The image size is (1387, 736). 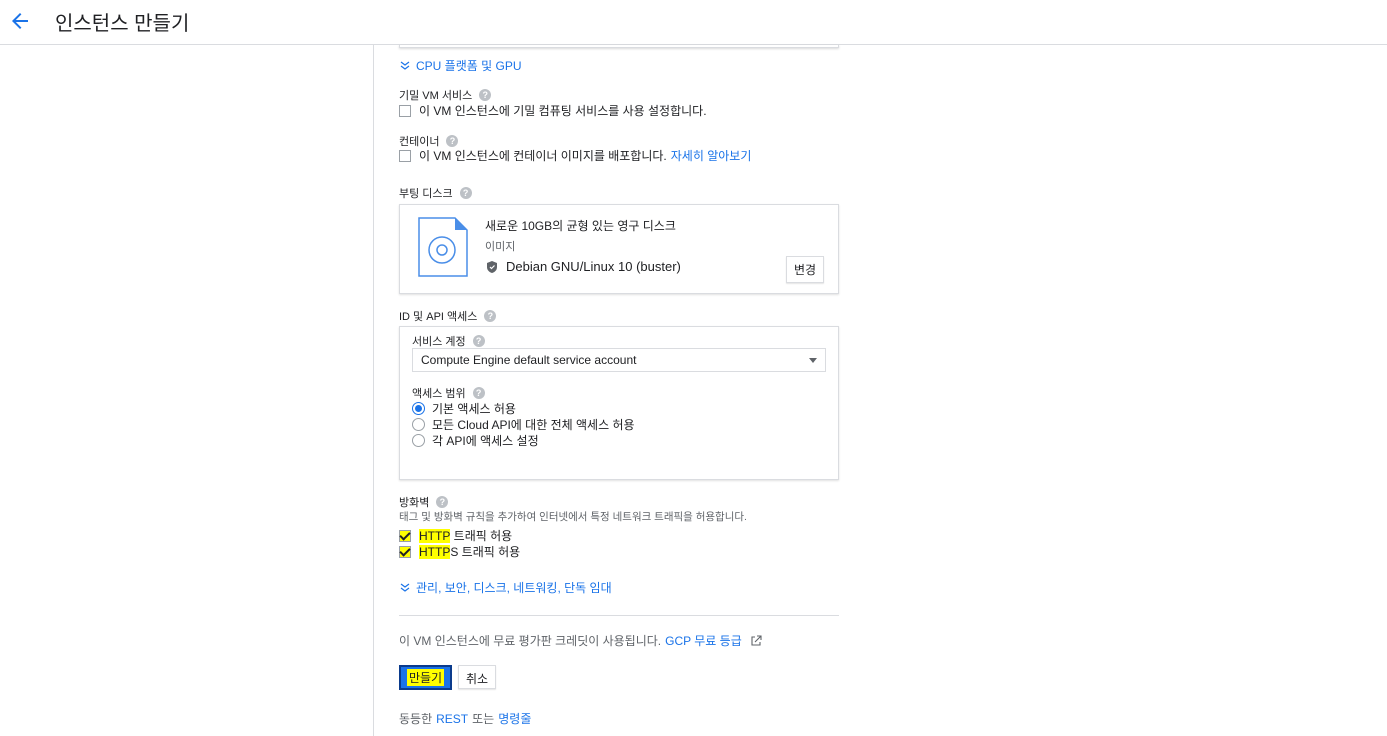 I want to click on cancel-button: 취소, so click(x=477, y=677).